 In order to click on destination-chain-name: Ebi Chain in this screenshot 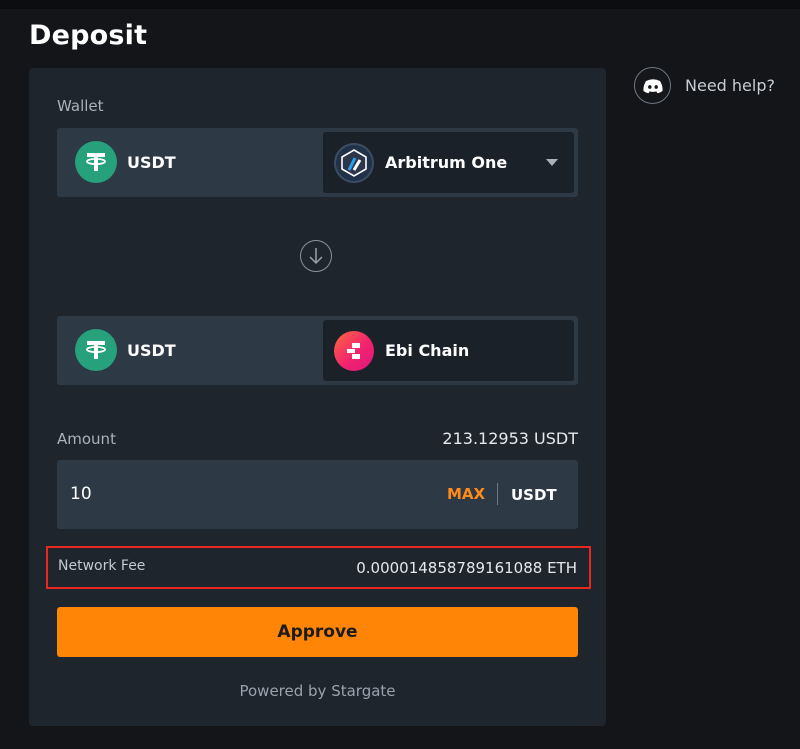, I will do `click(427, 350)`.